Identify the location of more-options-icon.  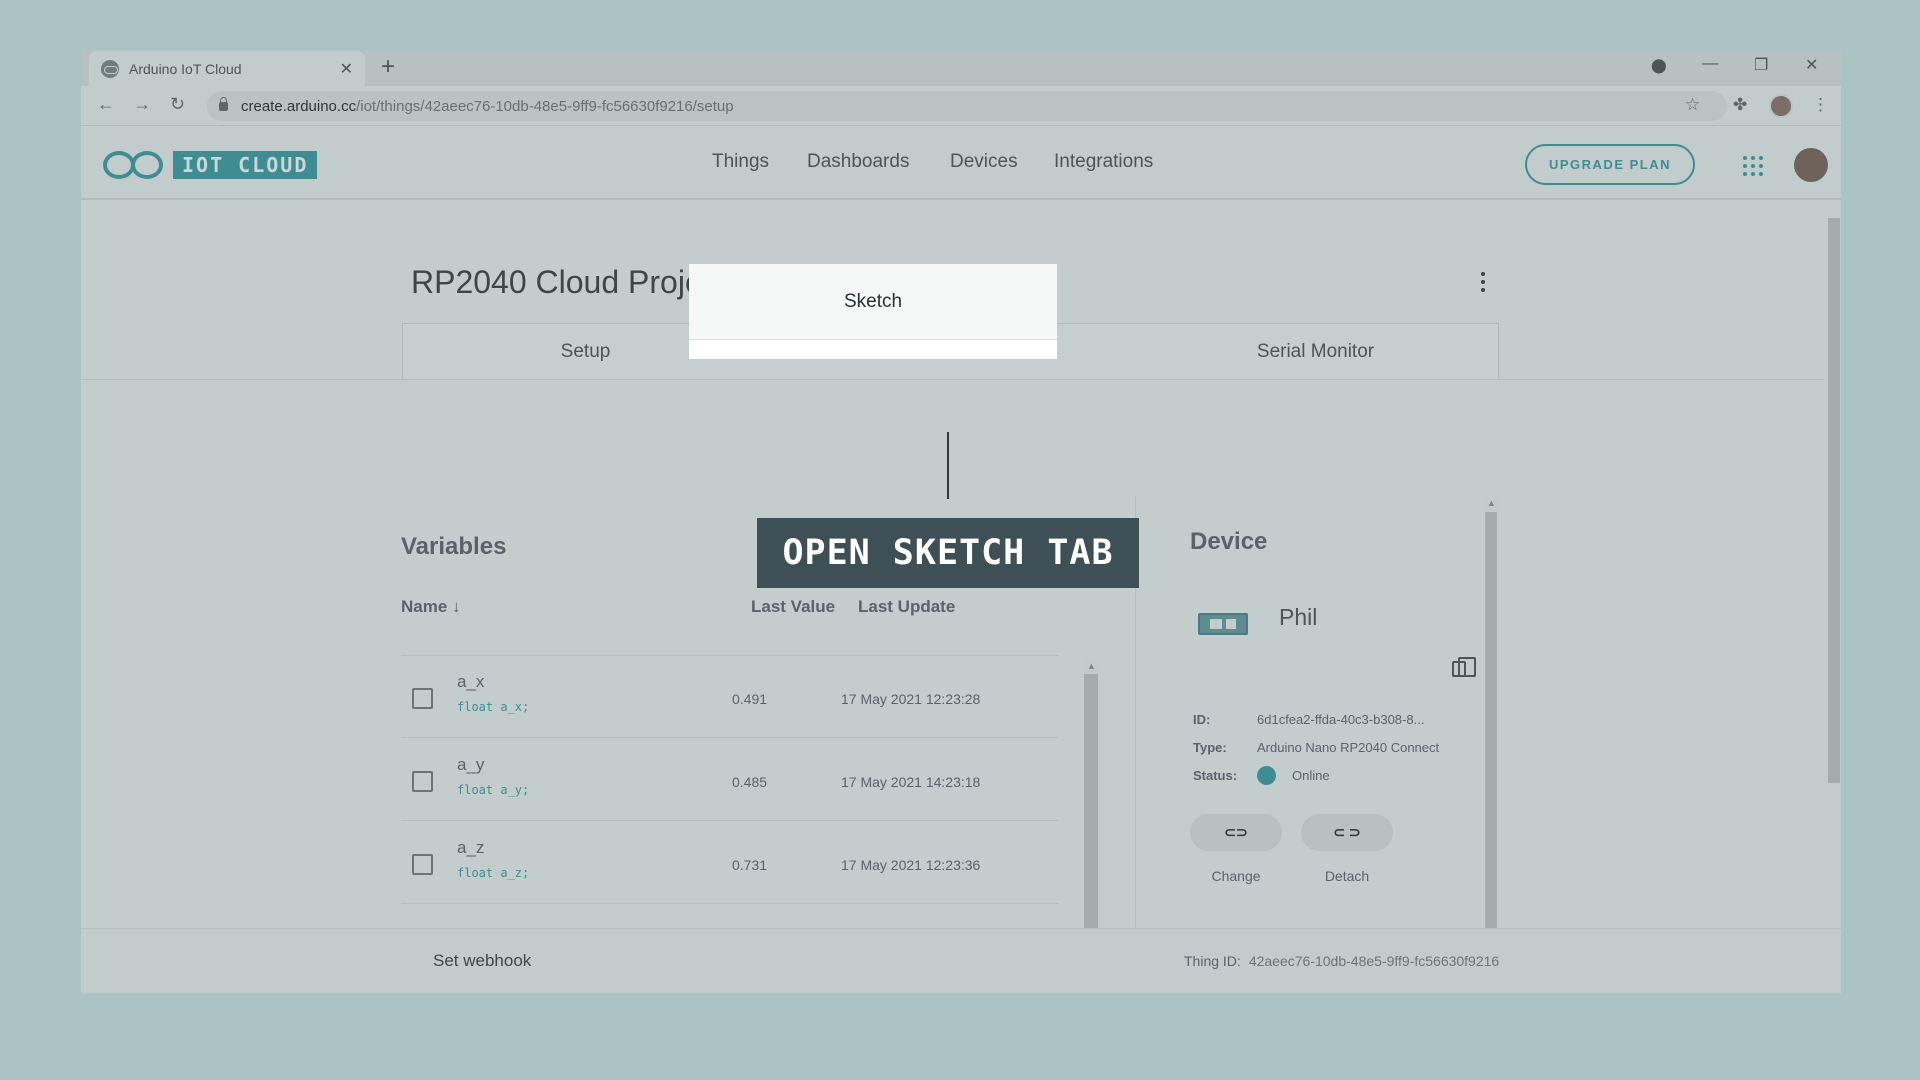
(1483, 282).